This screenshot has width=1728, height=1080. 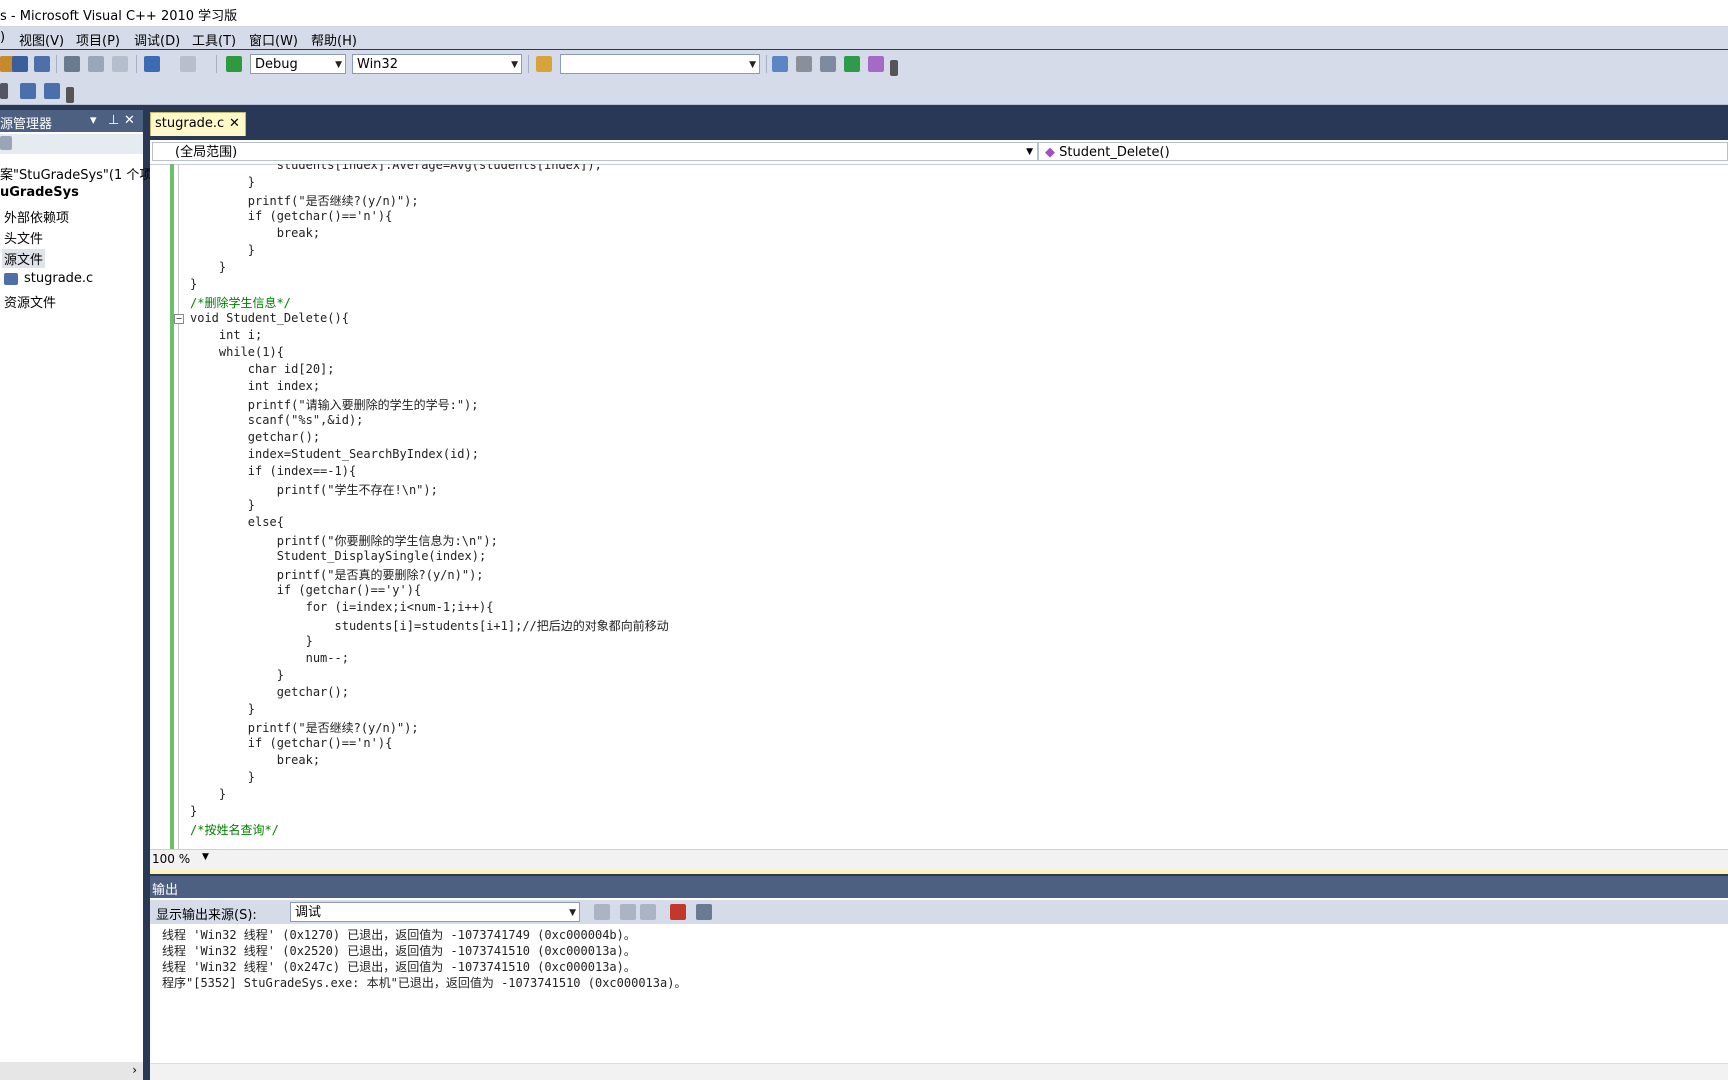 I want to click on tree-solution: 案"StuGradeSys"(1 个项, so click(x=76, y=173).